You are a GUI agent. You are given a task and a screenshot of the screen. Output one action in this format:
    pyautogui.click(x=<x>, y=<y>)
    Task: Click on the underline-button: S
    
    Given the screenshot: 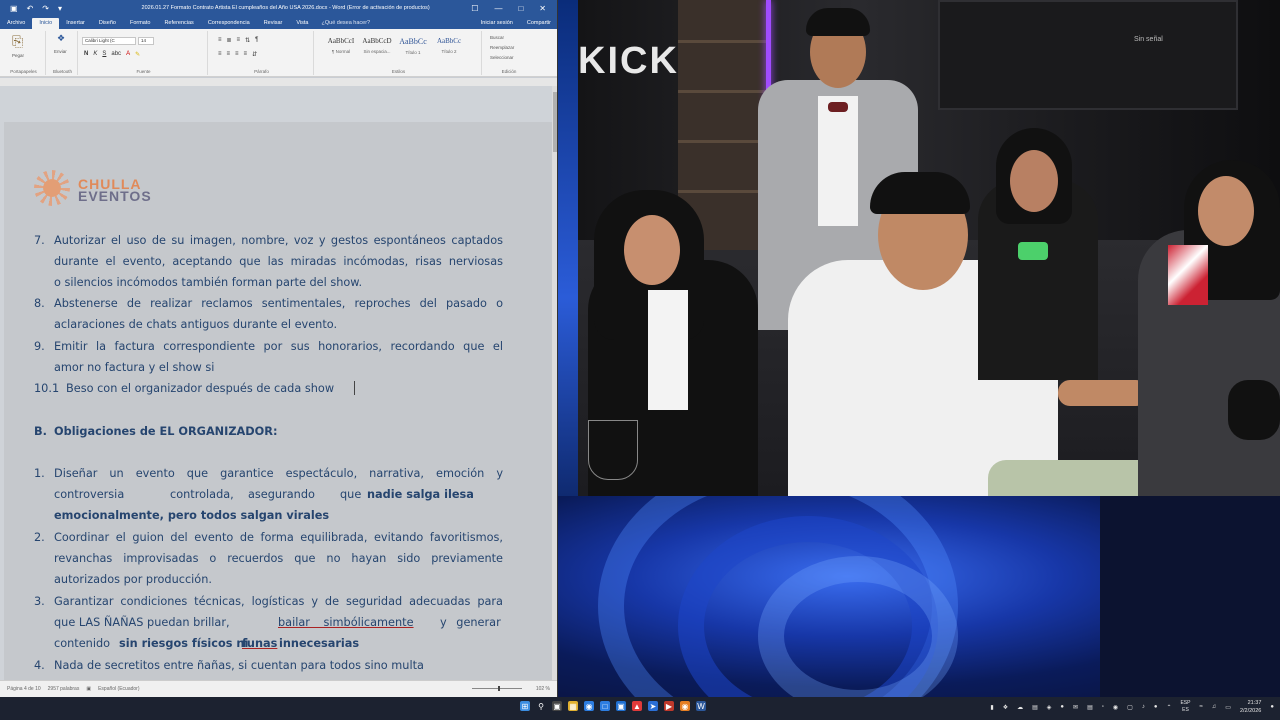 What is the action you would take?
    pyautogui.click(x=104, y=54)
    